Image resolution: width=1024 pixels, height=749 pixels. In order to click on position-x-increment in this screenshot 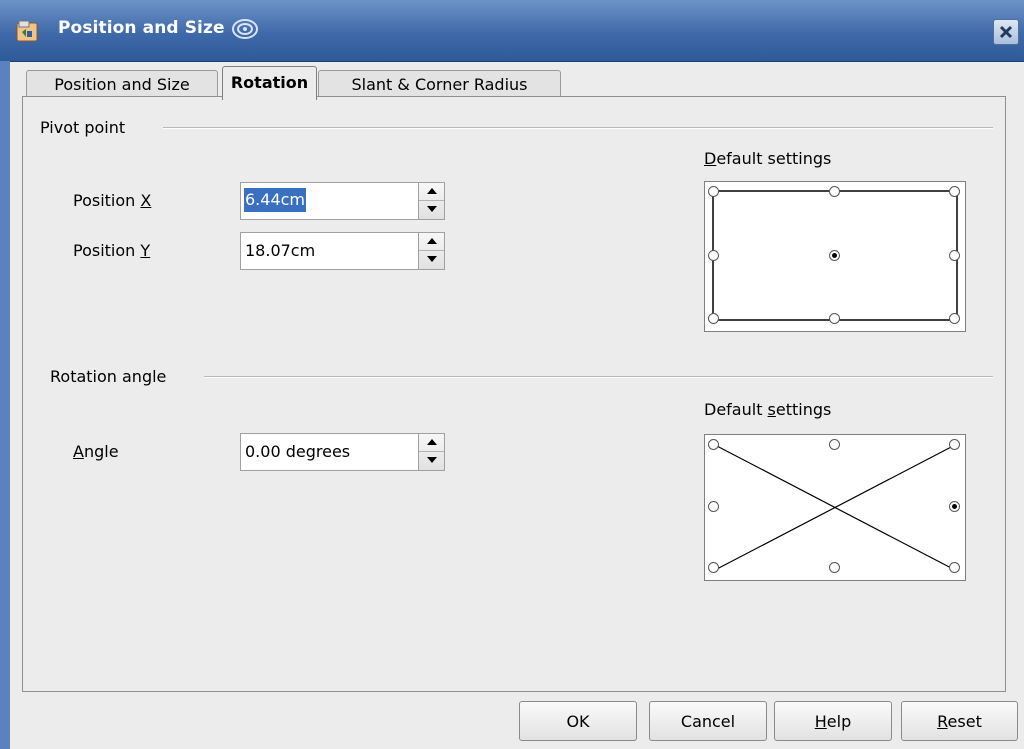, I will do `click(431, 192)`.